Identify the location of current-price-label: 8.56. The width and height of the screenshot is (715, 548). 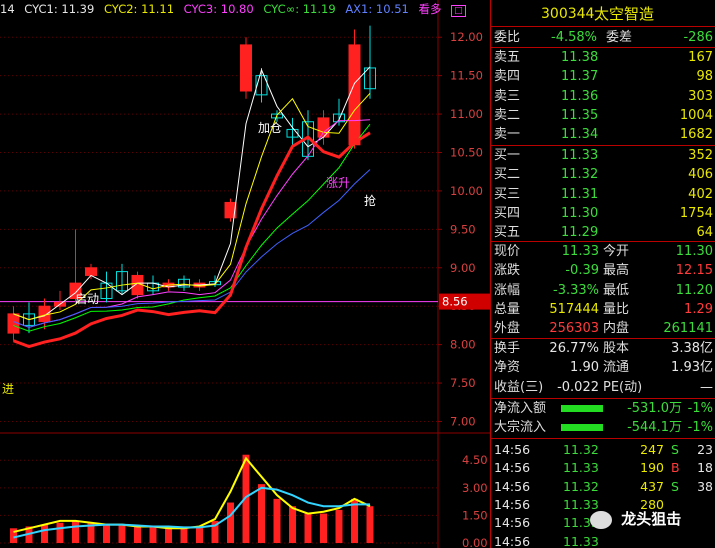
(455, 302).